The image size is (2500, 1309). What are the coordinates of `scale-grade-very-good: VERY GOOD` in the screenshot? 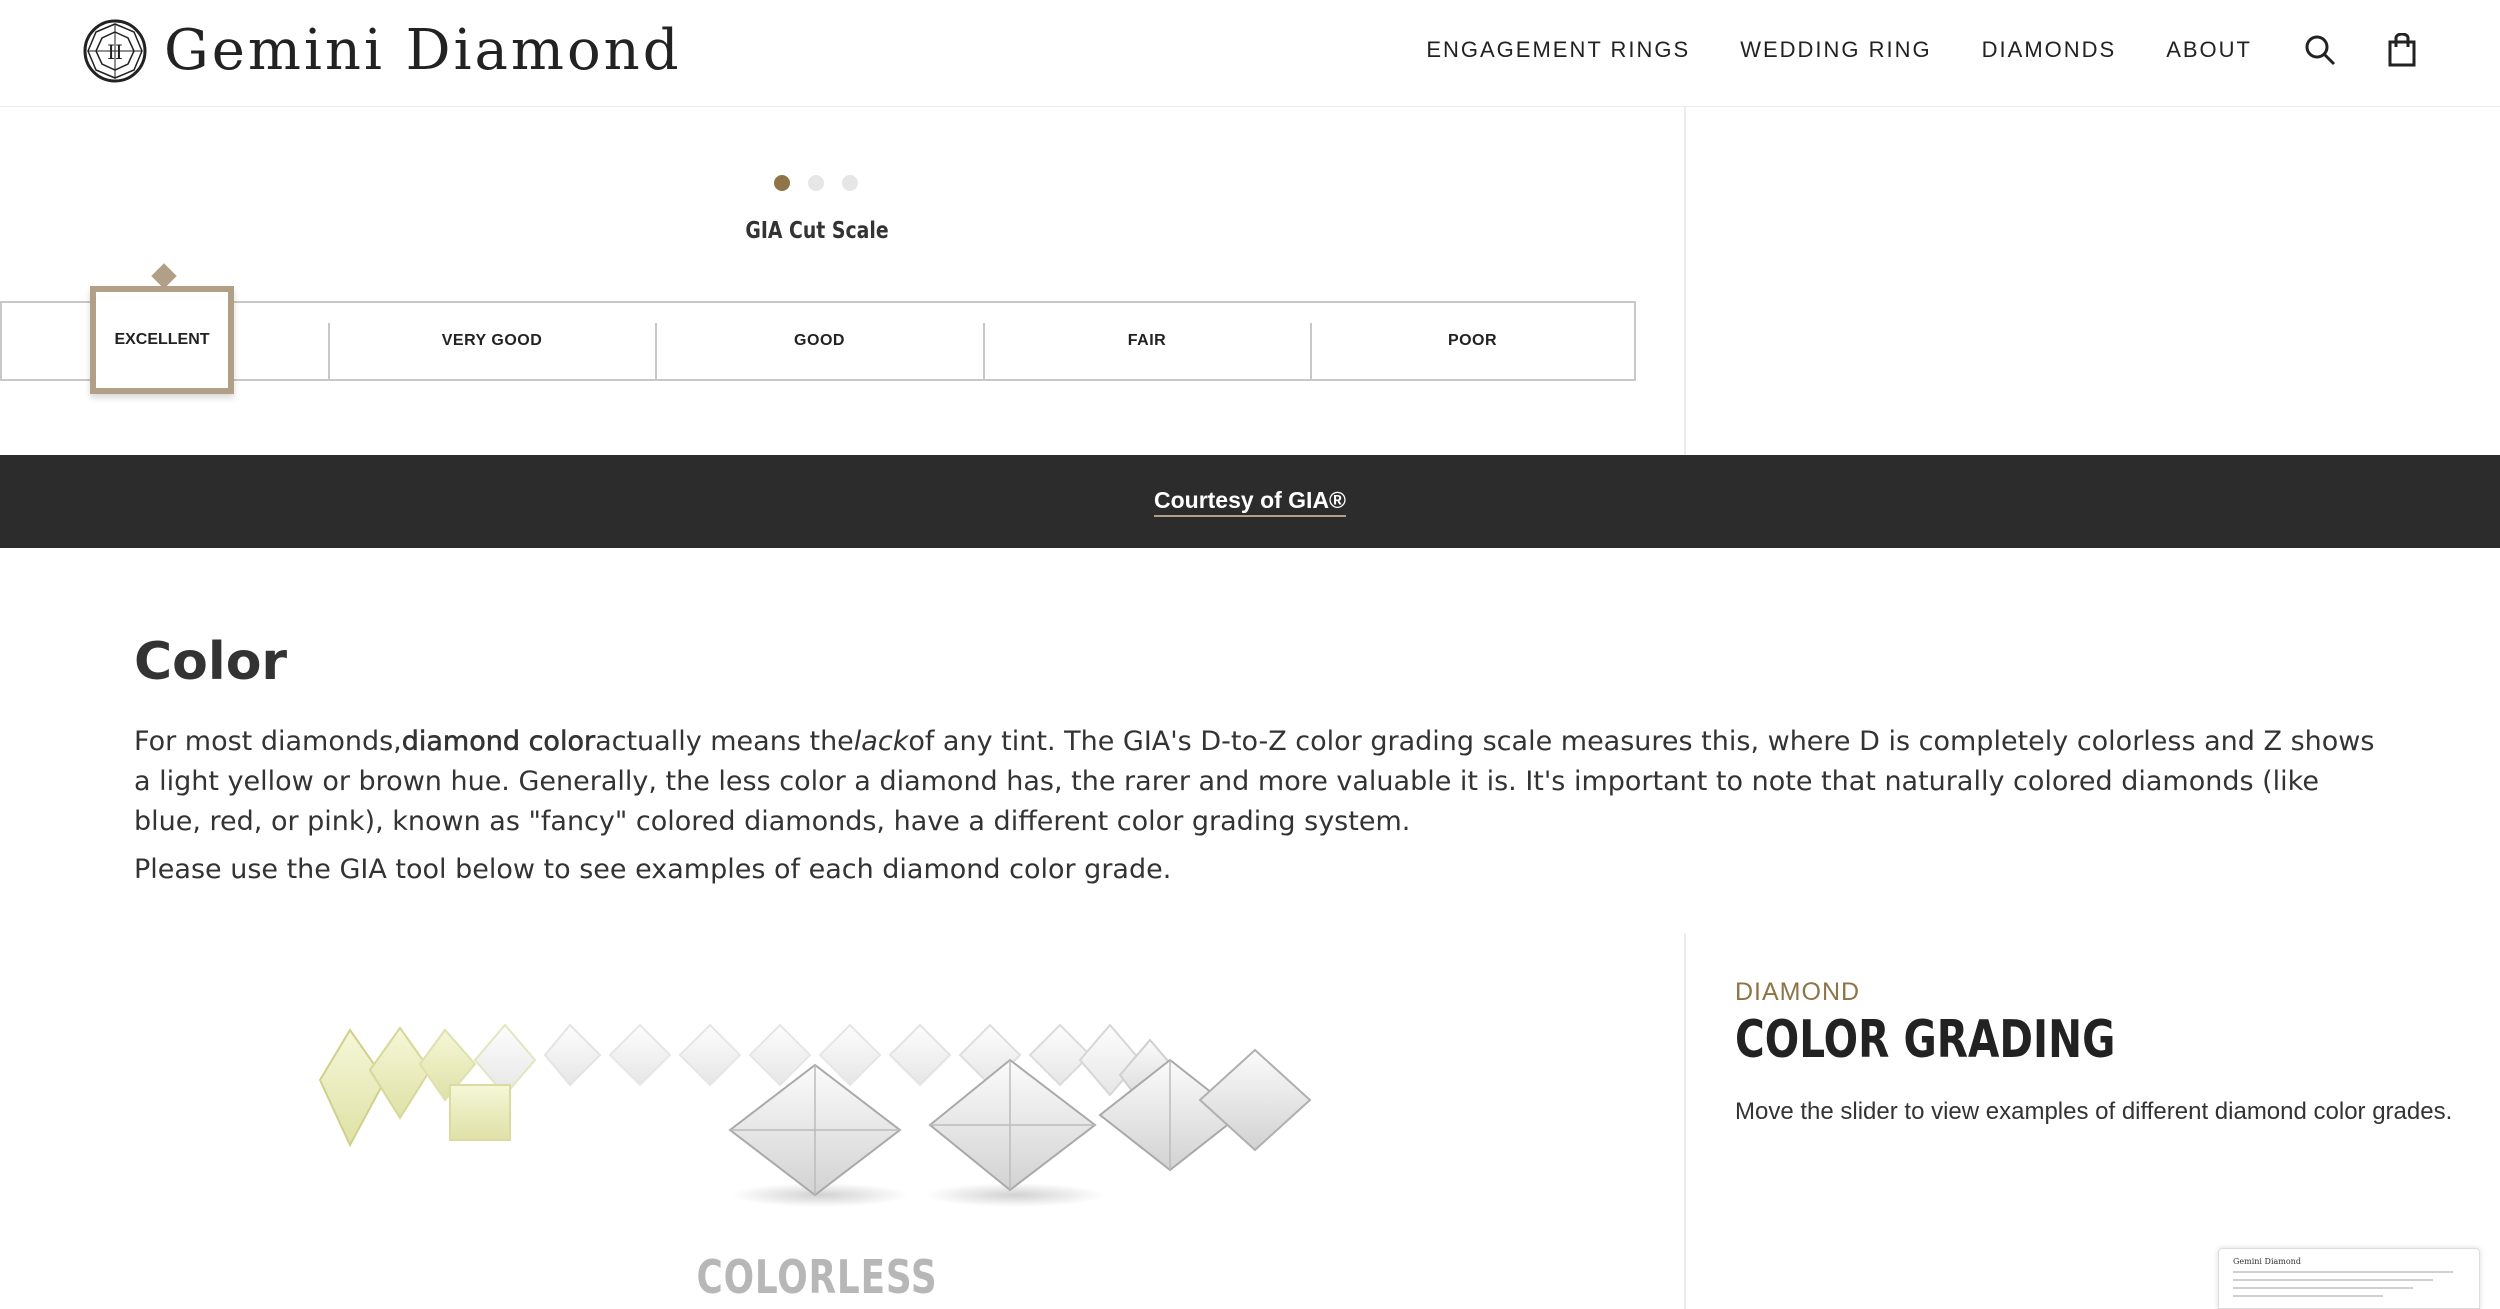 It's located at (492, 341).